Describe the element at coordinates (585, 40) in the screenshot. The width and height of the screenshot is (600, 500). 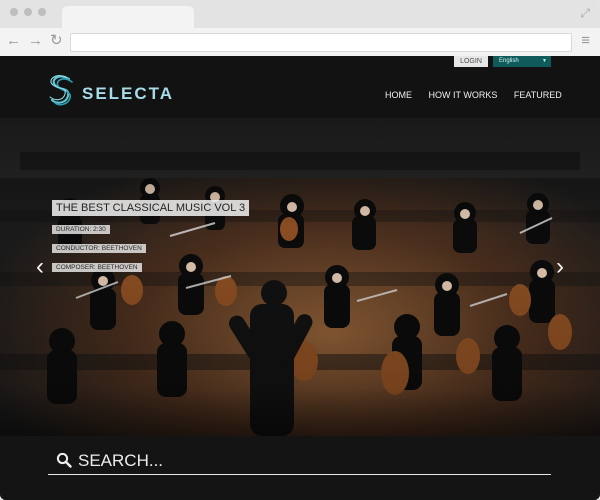
I see `browser-menu-icon: ≡` at that location.